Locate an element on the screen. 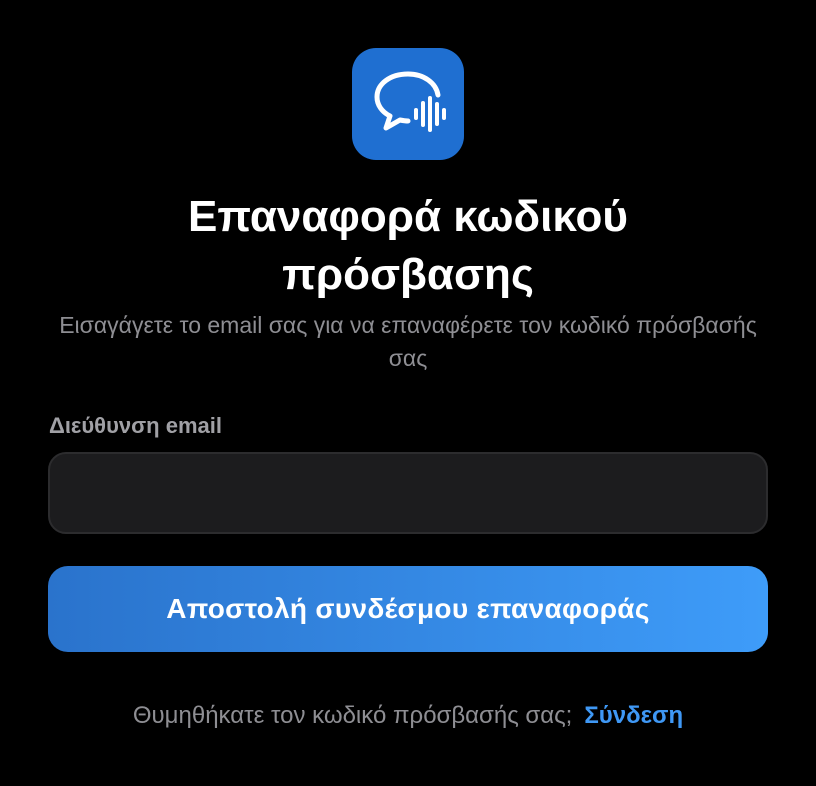 The width and height of the screenshot is (816, 786). app-logo is located at coordinates (408, 104).